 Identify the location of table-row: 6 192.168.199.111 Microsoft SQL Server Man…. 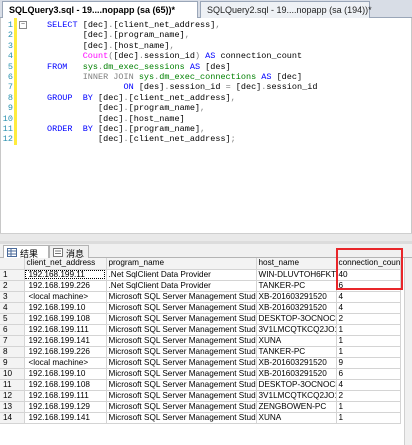
(200, 330).